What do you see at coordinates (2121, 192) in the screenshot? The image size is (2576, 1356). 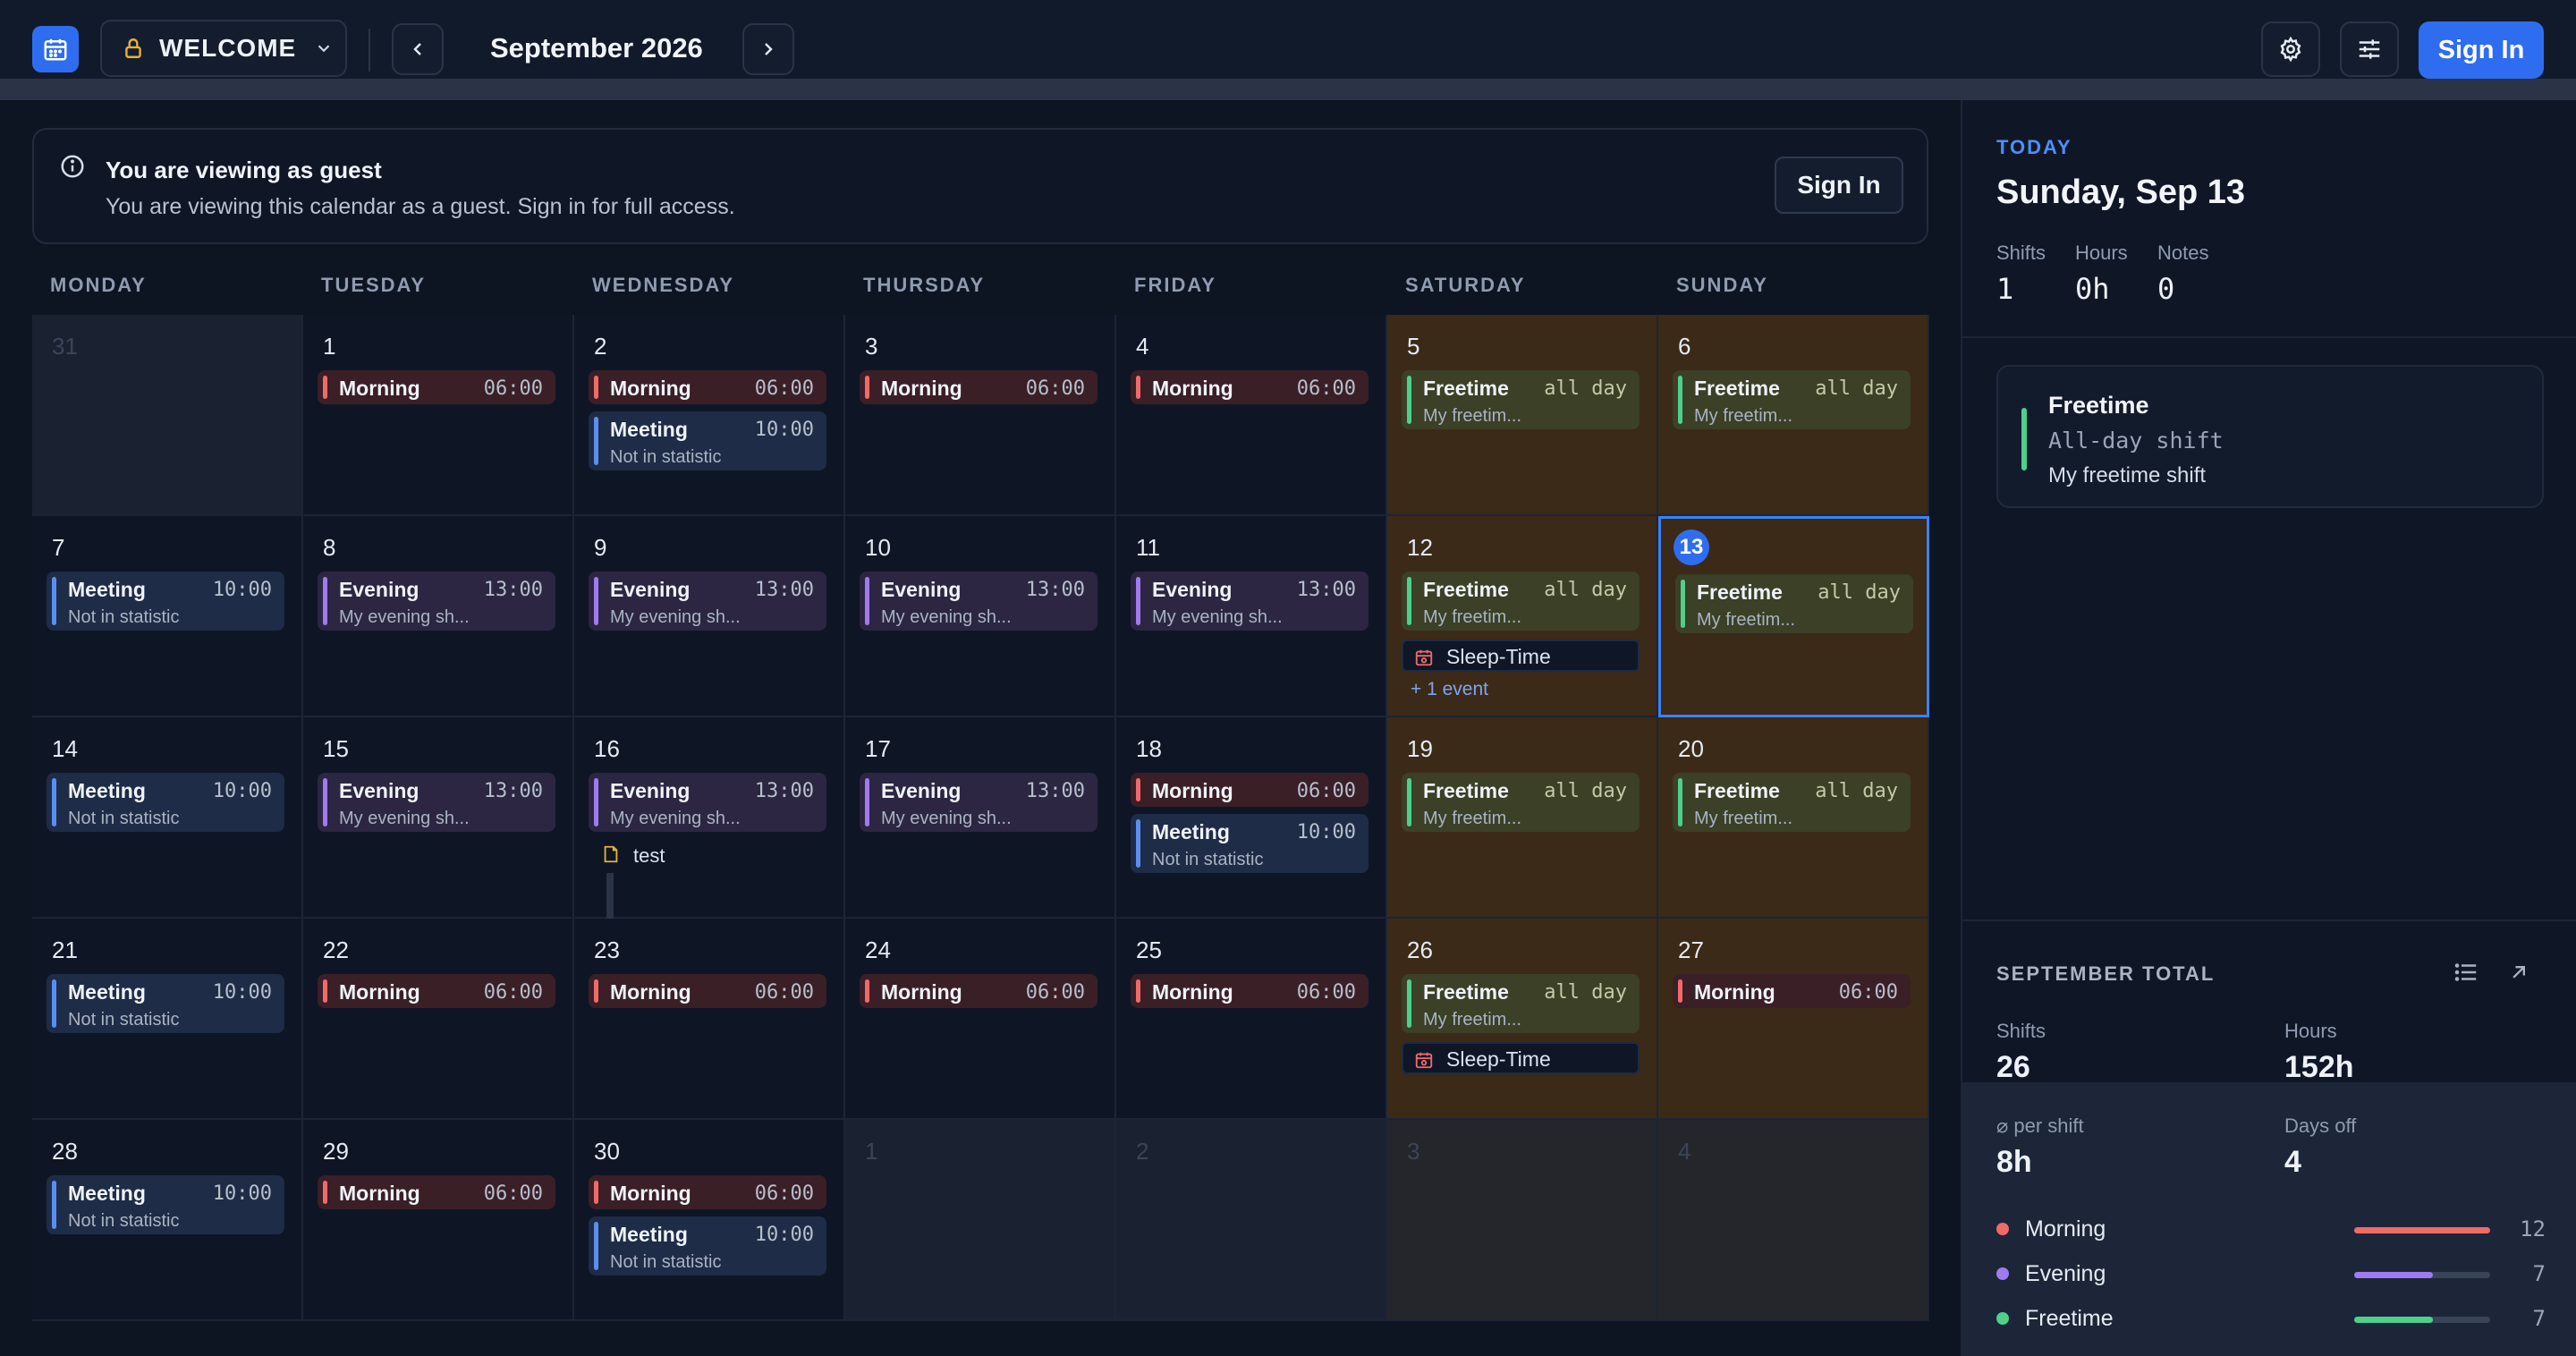 I see `selected-date: Sunday, Sep 13` at bounding box center [2121, 192].